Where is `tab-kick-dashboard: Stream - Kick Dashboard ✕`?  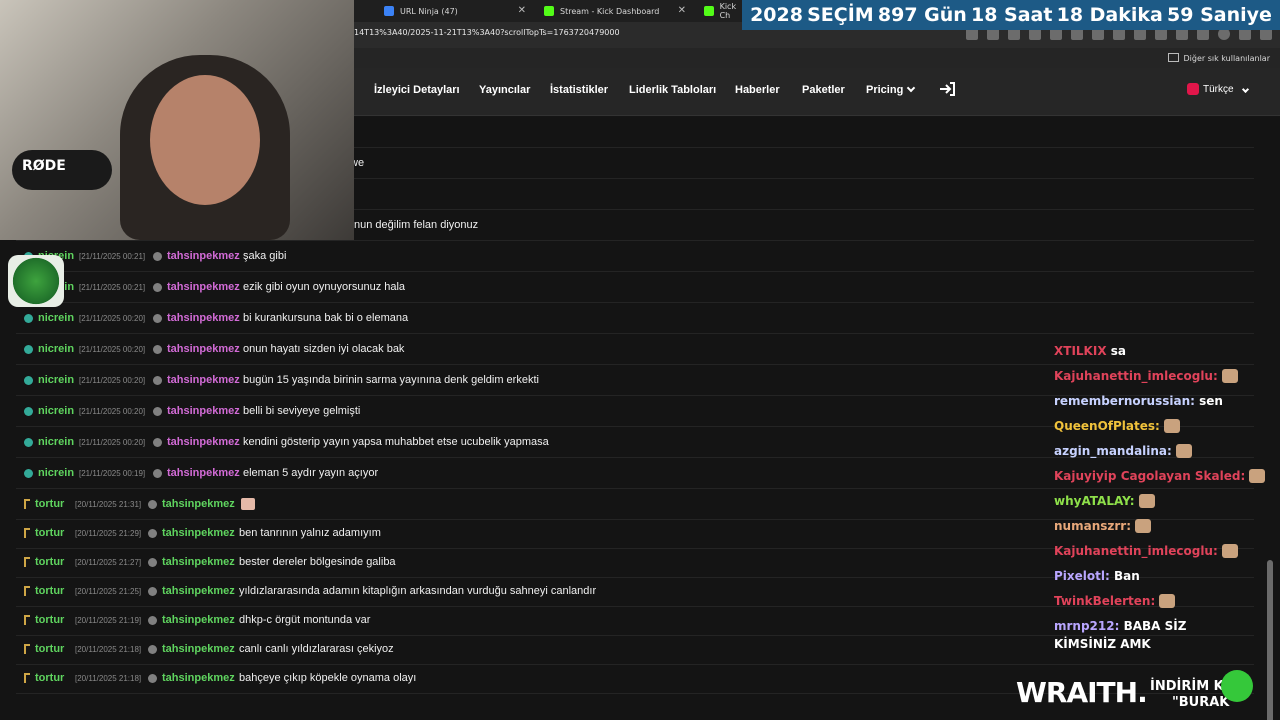
tab-kick-dashboard: Stream - Kick Dashboard ✕ is located at coordinates (614, 11).